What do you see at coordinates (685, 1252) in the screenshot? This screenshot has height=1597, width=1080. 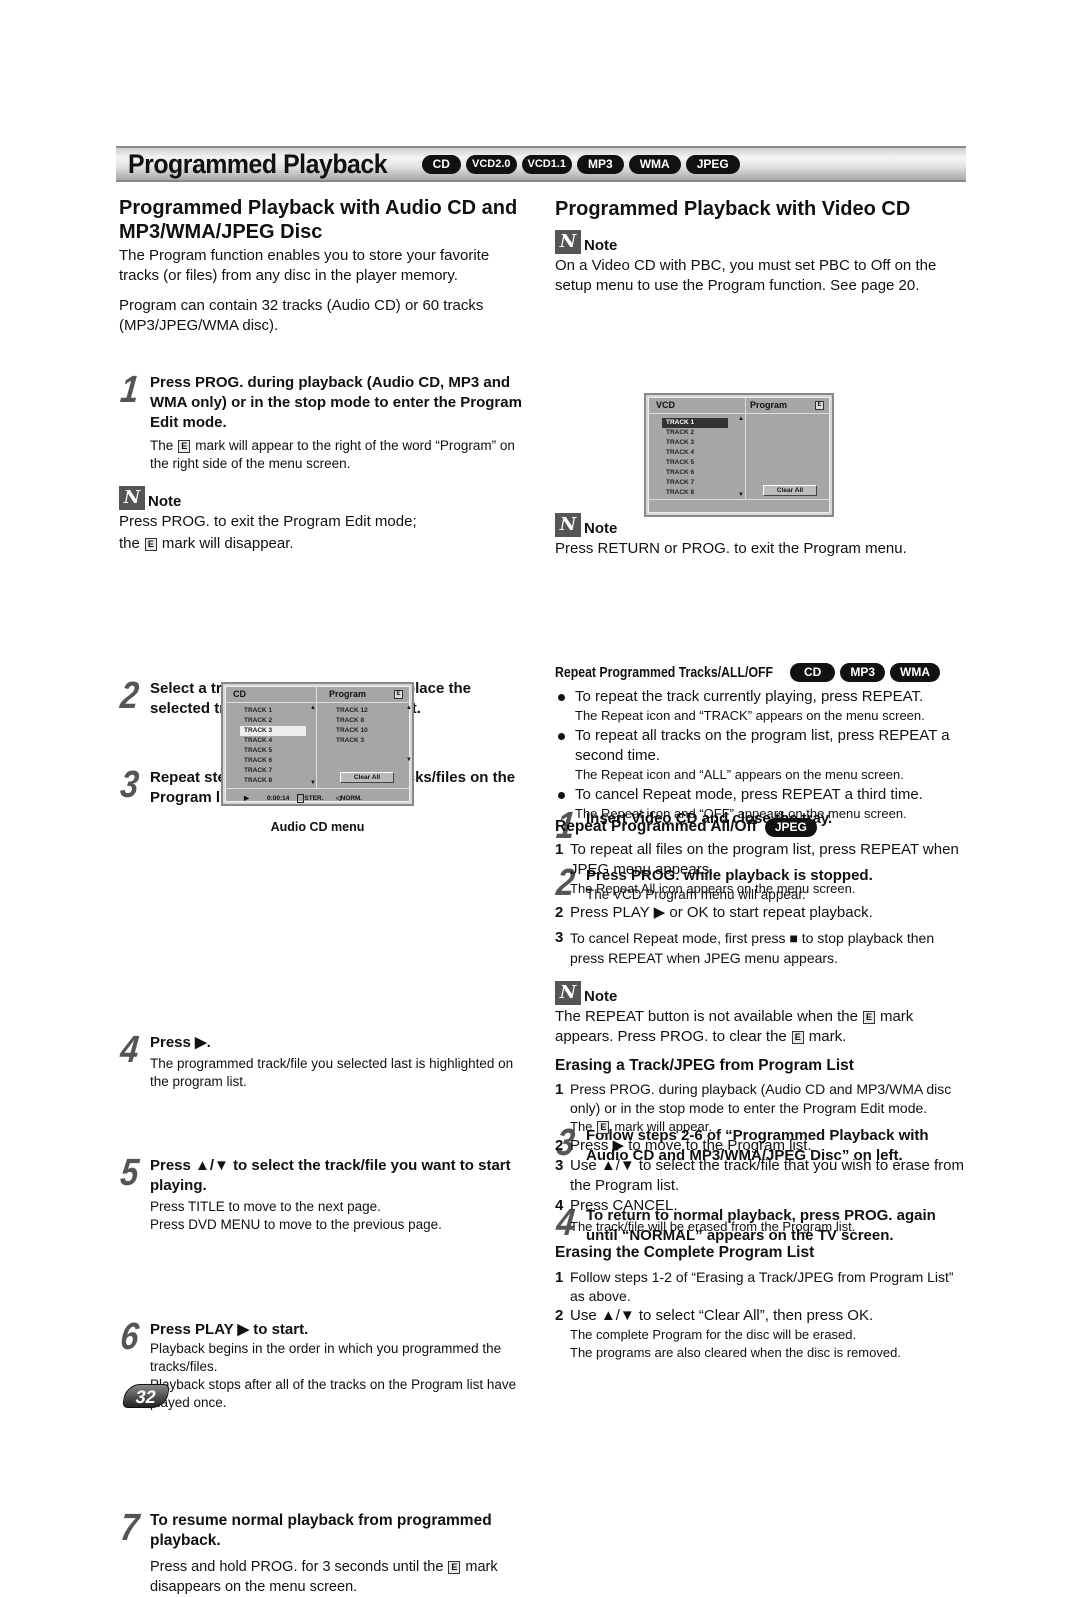 I see `erase-all-heading: Erasing the Complete Program List` at bounding box center [685, 1252].